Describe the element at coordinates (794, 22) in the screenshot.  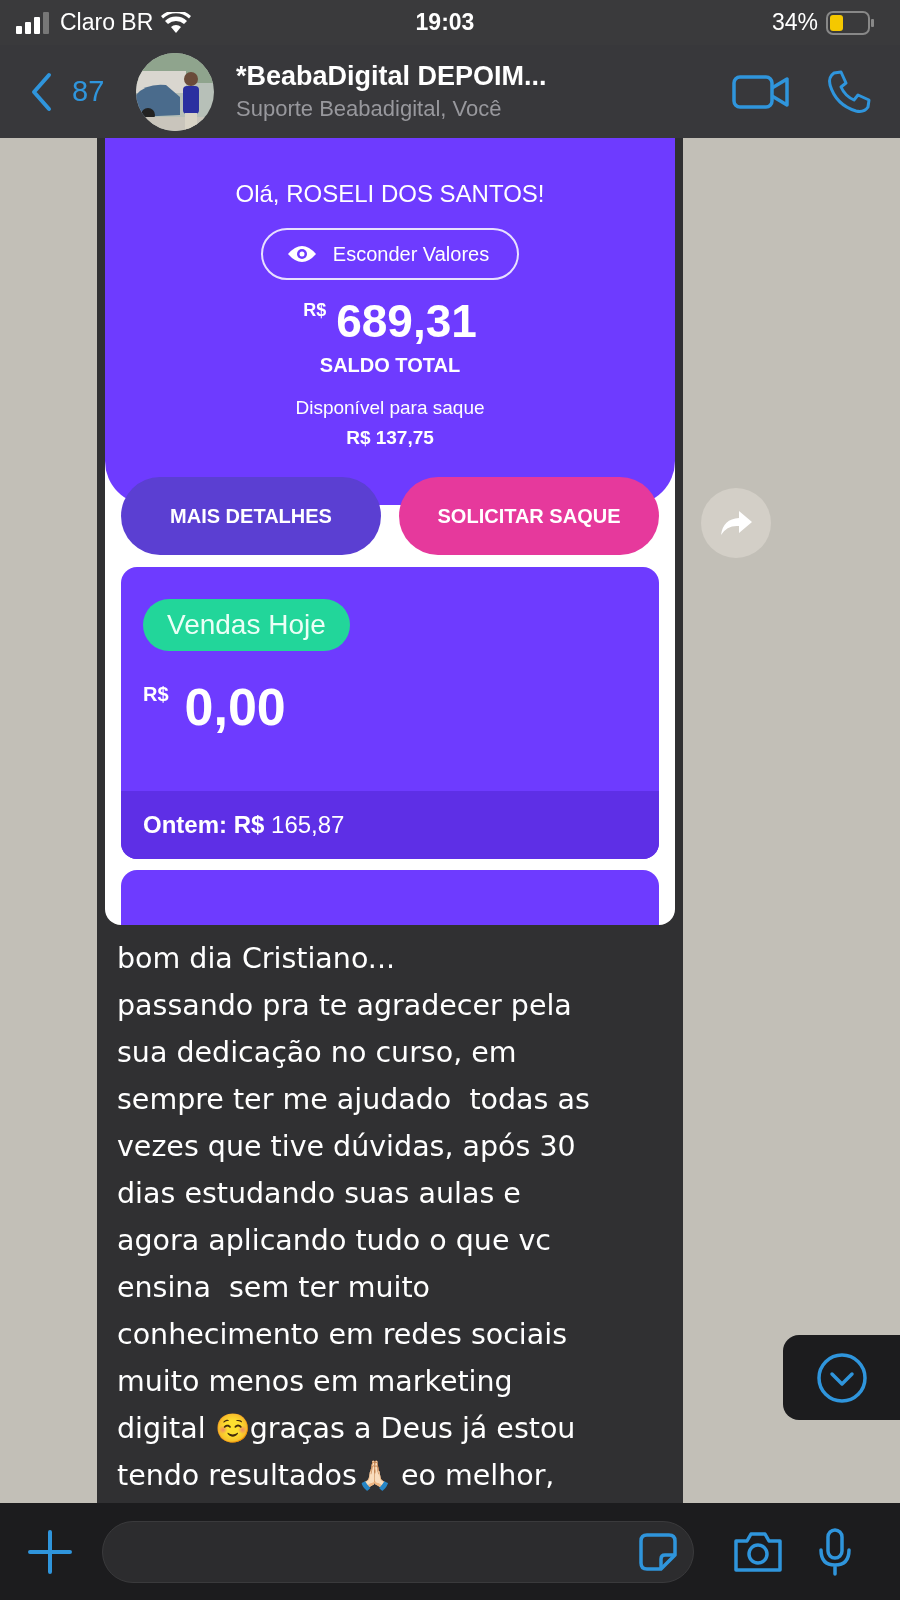
I see `battery-percent: 34%` at that location.